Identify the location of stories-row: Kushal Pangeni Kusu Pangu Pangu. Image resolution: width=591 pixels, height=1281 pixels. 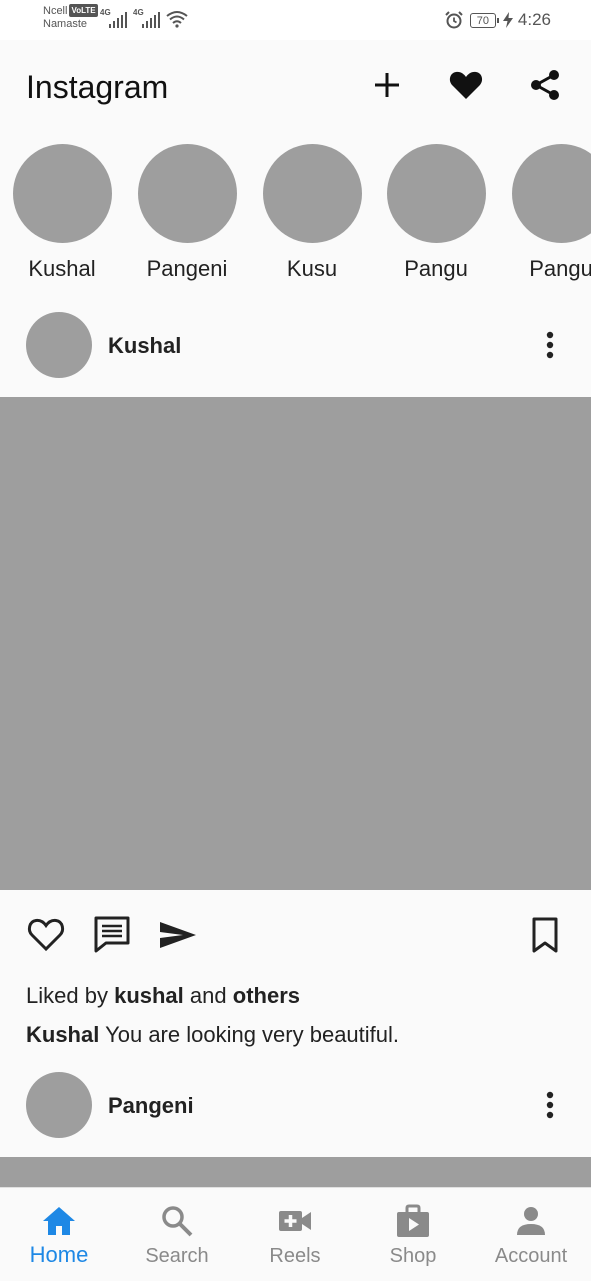
(295, 215).